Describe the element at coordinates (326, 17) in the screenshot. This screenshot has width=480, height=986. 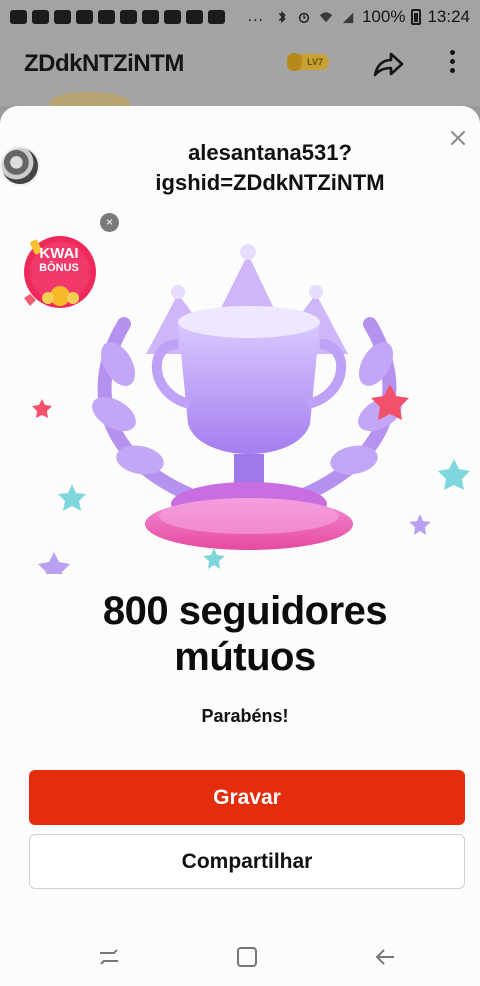
I see `wifi-icon` at that location.